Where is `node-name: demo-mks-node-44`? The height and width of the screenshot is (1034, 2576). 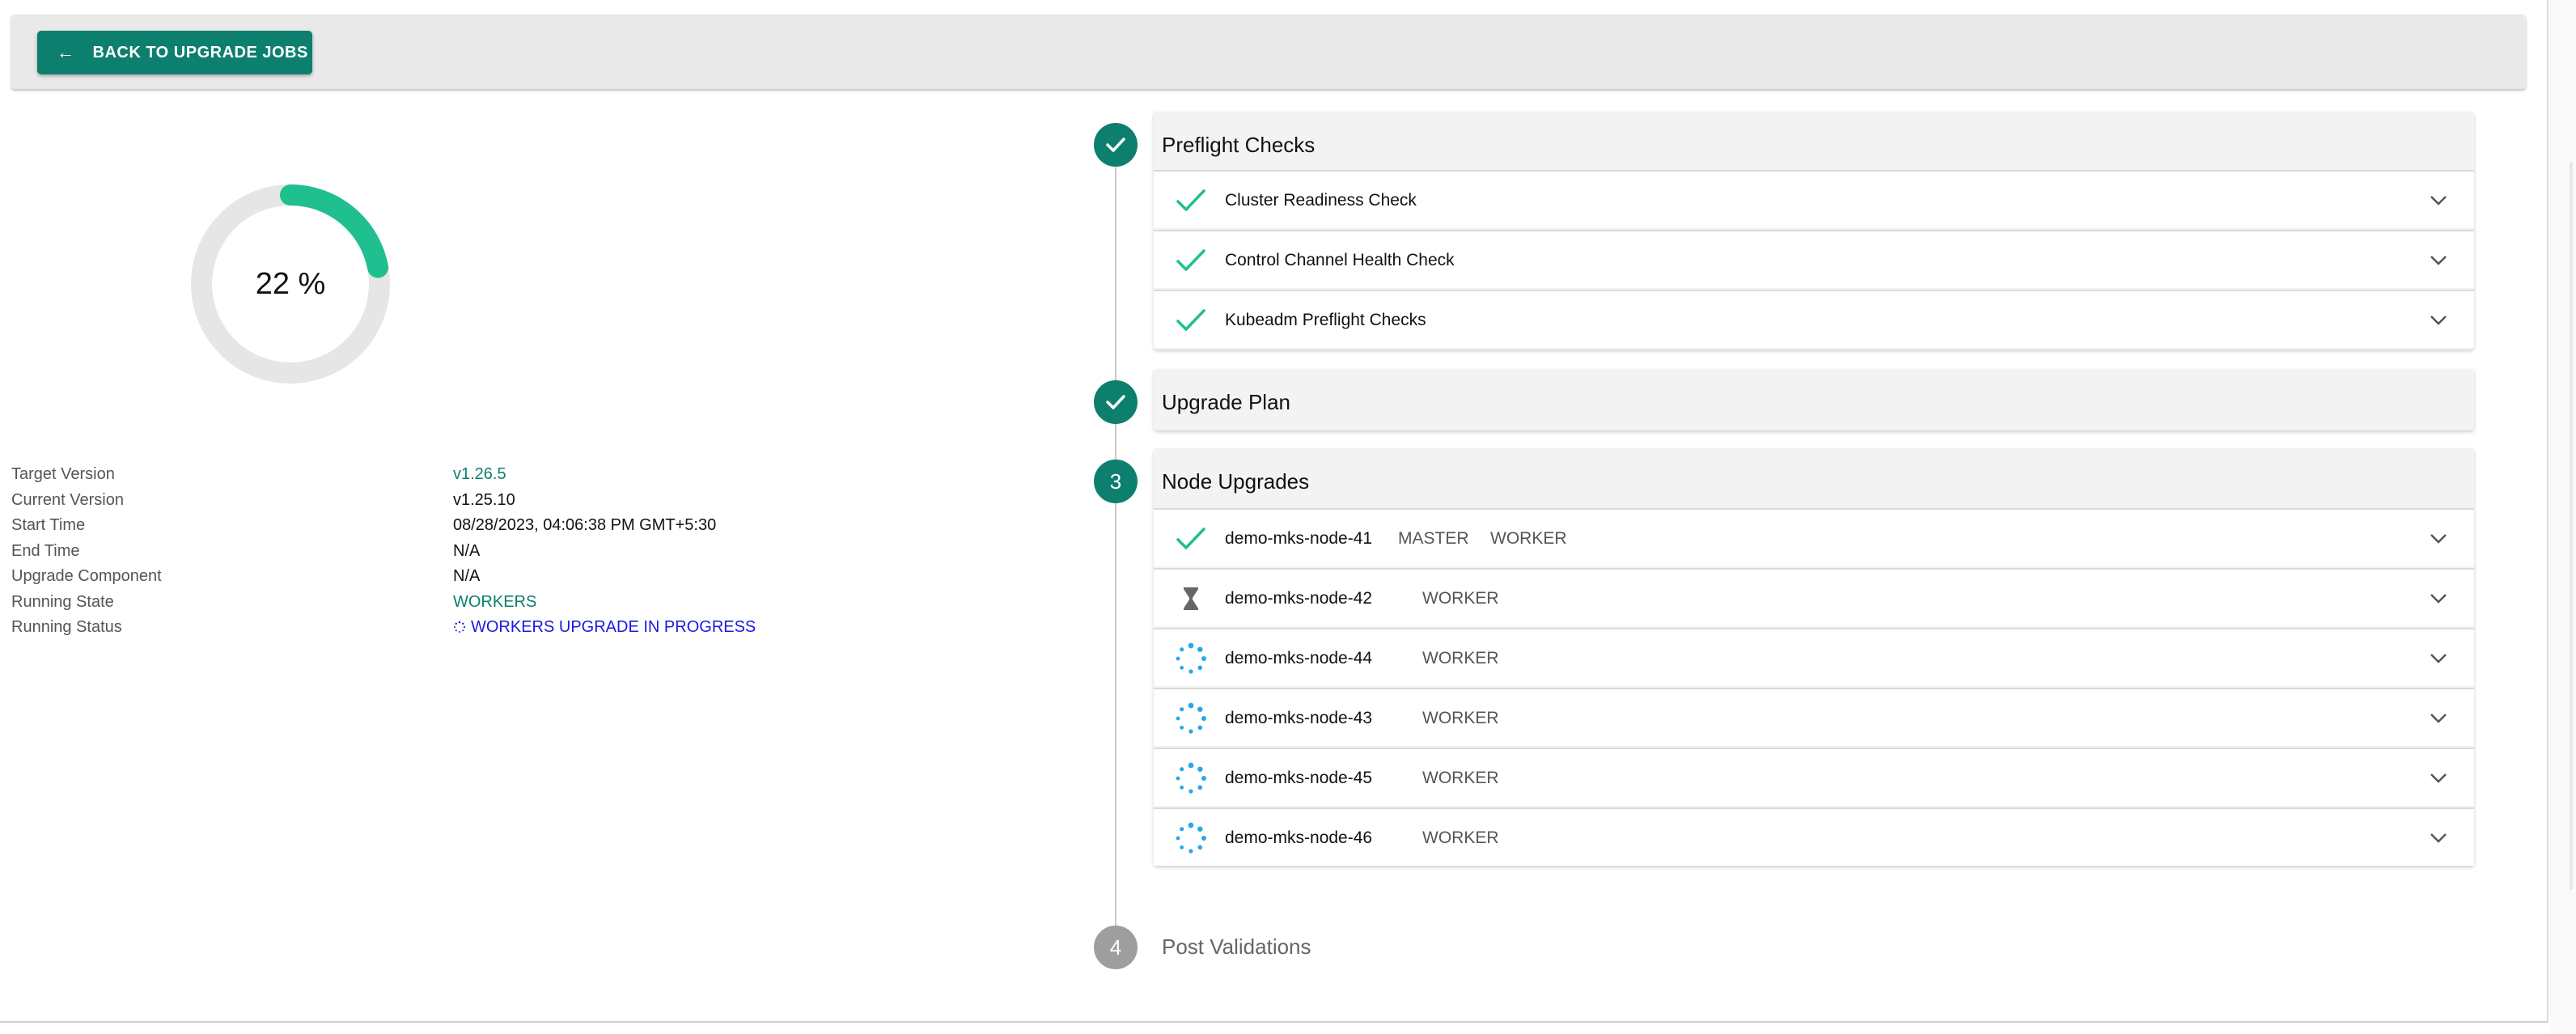
node-name: demo-mks-node-44 is located at coordinates (1299, 658).